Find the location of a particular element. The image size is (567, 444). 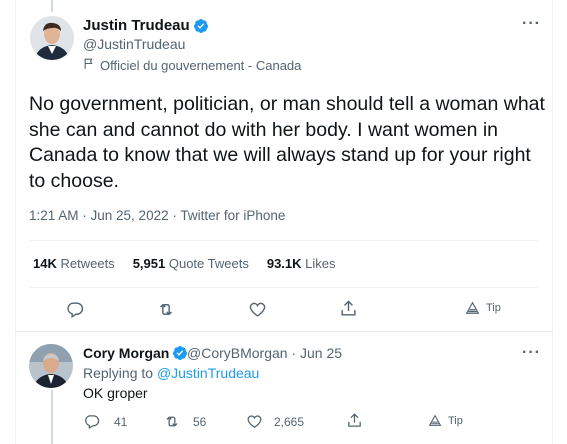

reply-reply-button: 41 is located at coordinates (105, 421).